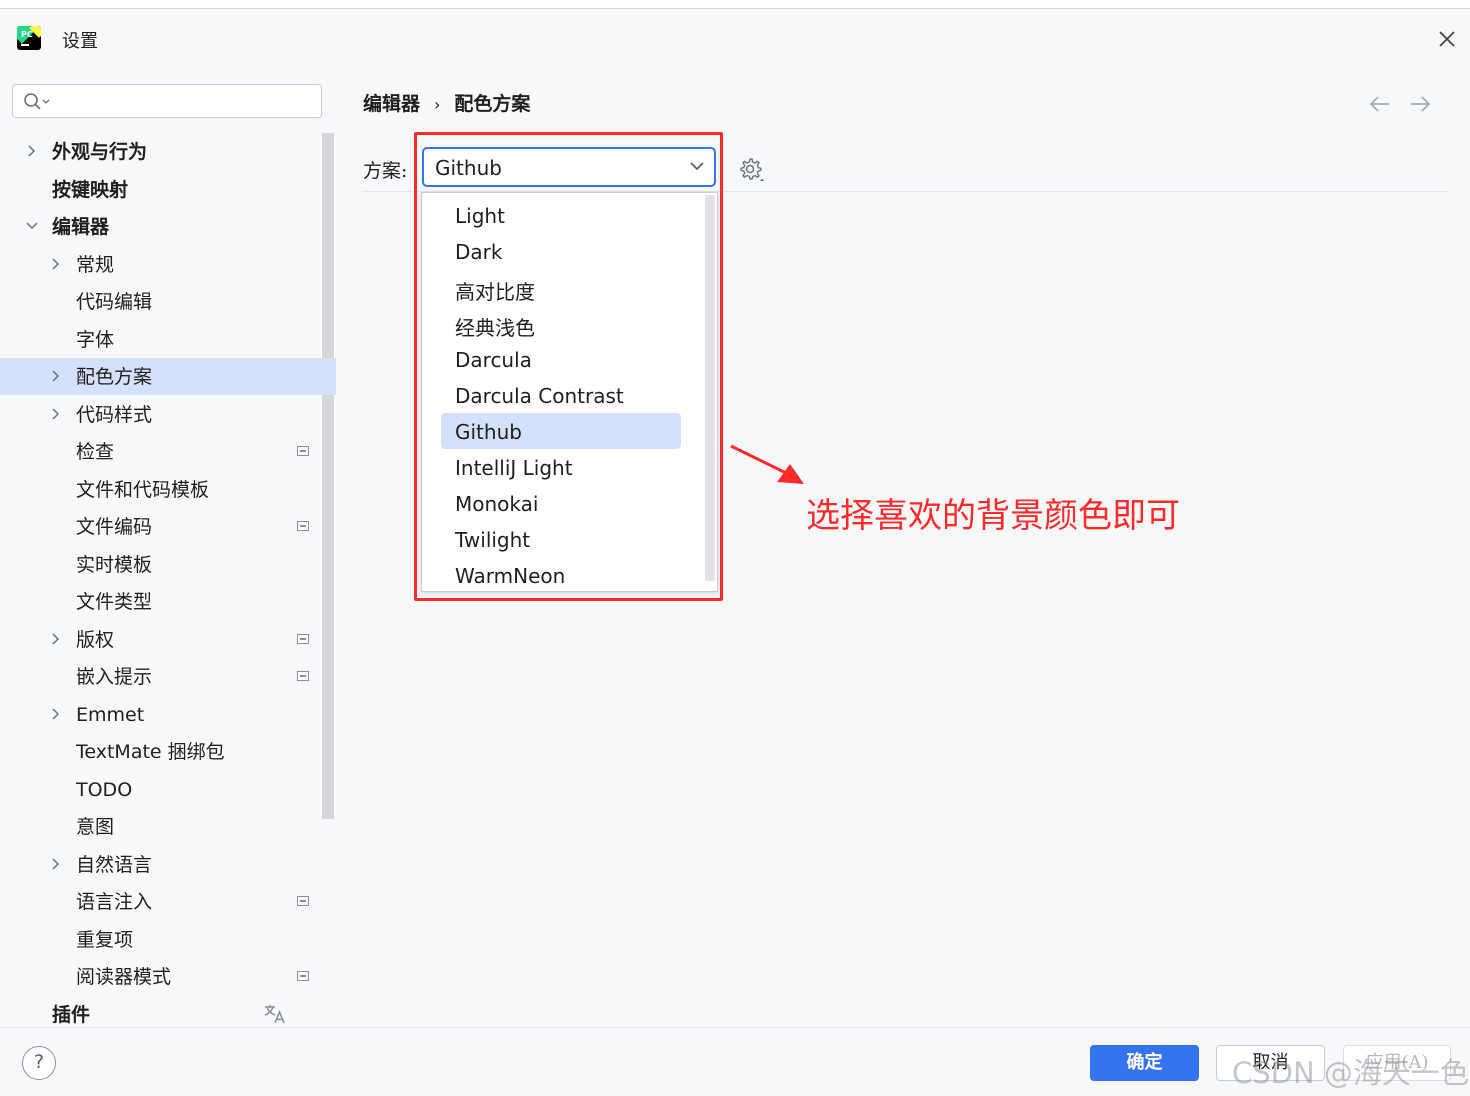  I want to click on scheme-option-label: IntelliJ Light, so click(514, 468).